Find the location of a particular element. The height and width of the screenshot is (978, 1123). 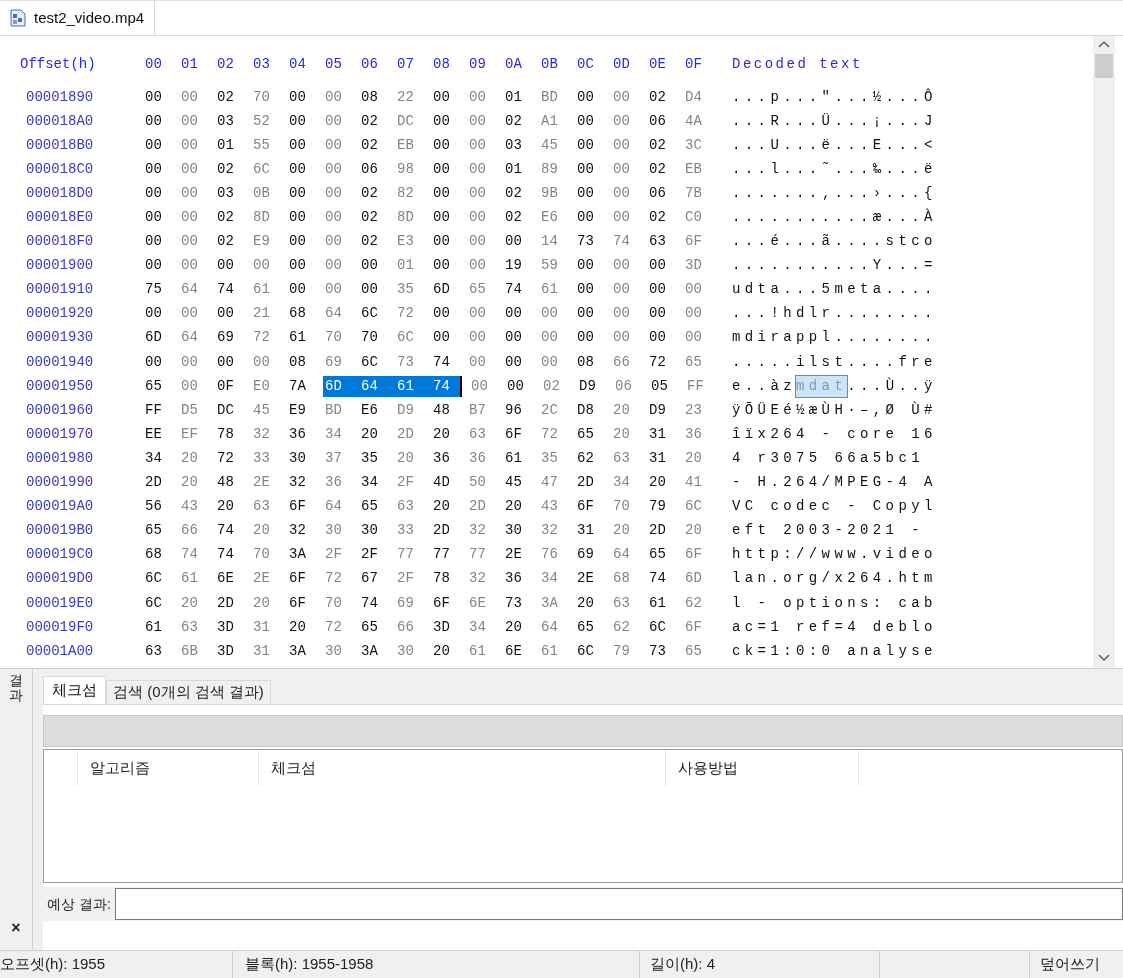

byte-value: DC is located at coordinates (406, 121).